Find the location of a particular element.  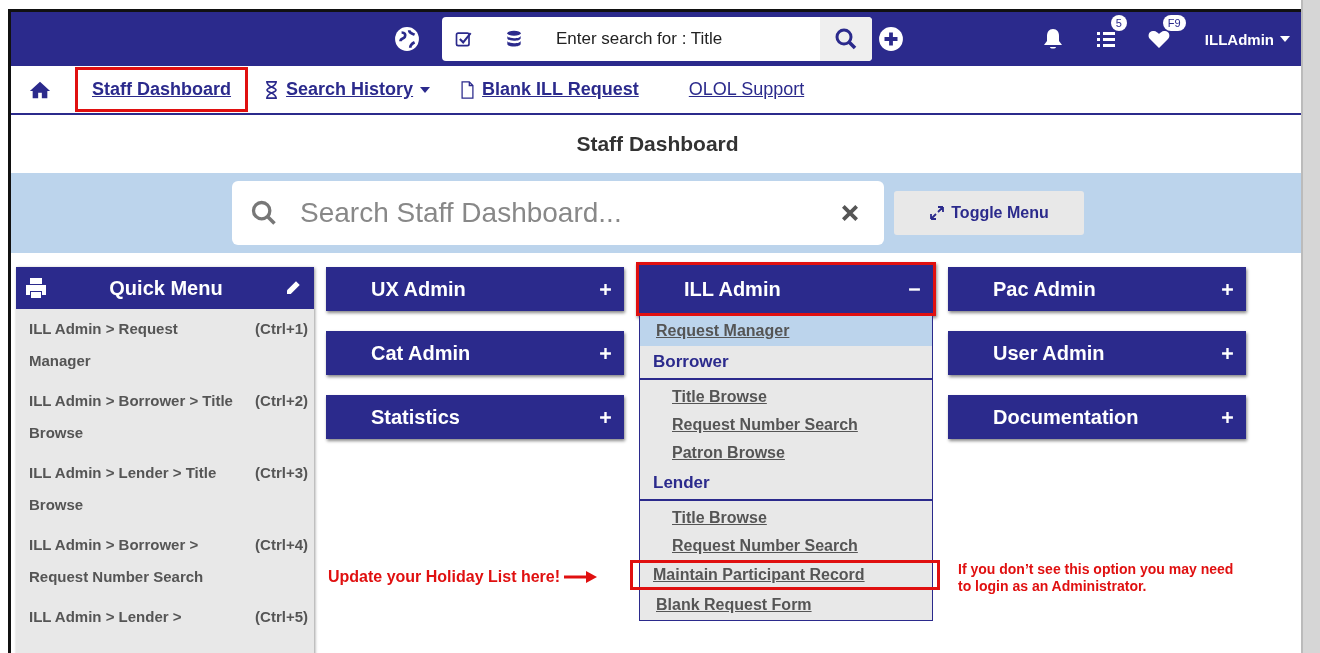

menu-heading: Borrower is located at coordinates (786, 363).